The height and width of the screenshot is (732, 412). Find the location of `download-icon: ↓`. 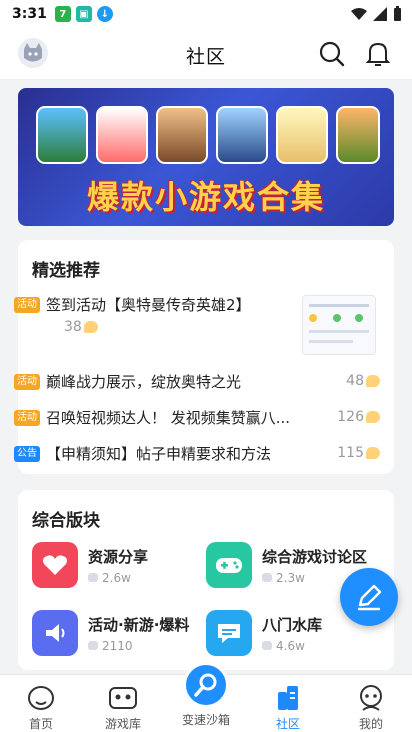

download-icon: ↓ is located at coordinates (104, 14).